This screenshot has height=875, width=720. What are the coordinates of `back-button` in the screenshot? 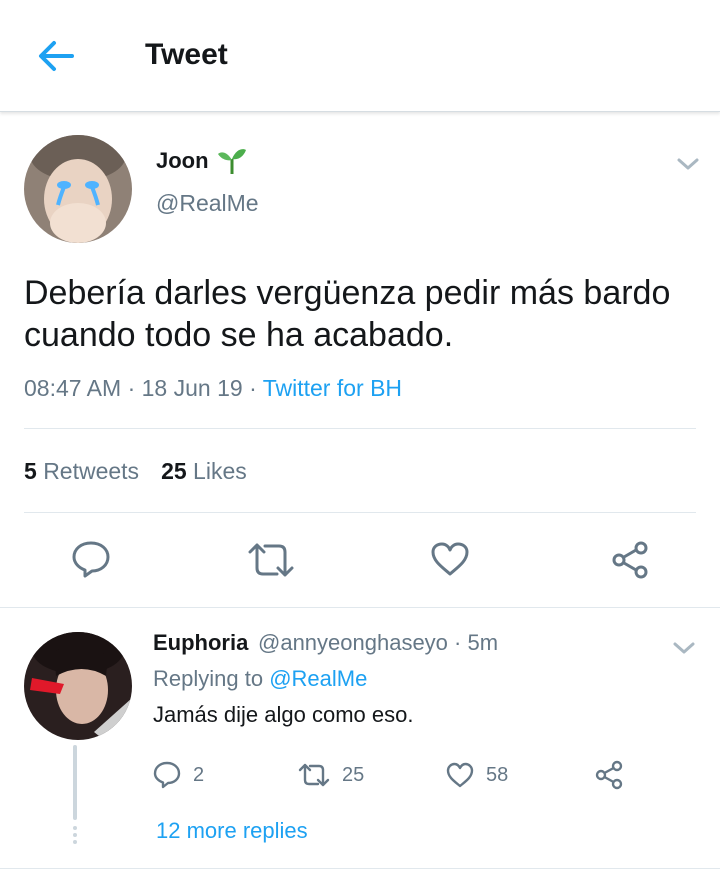 It's located at (56, 56).